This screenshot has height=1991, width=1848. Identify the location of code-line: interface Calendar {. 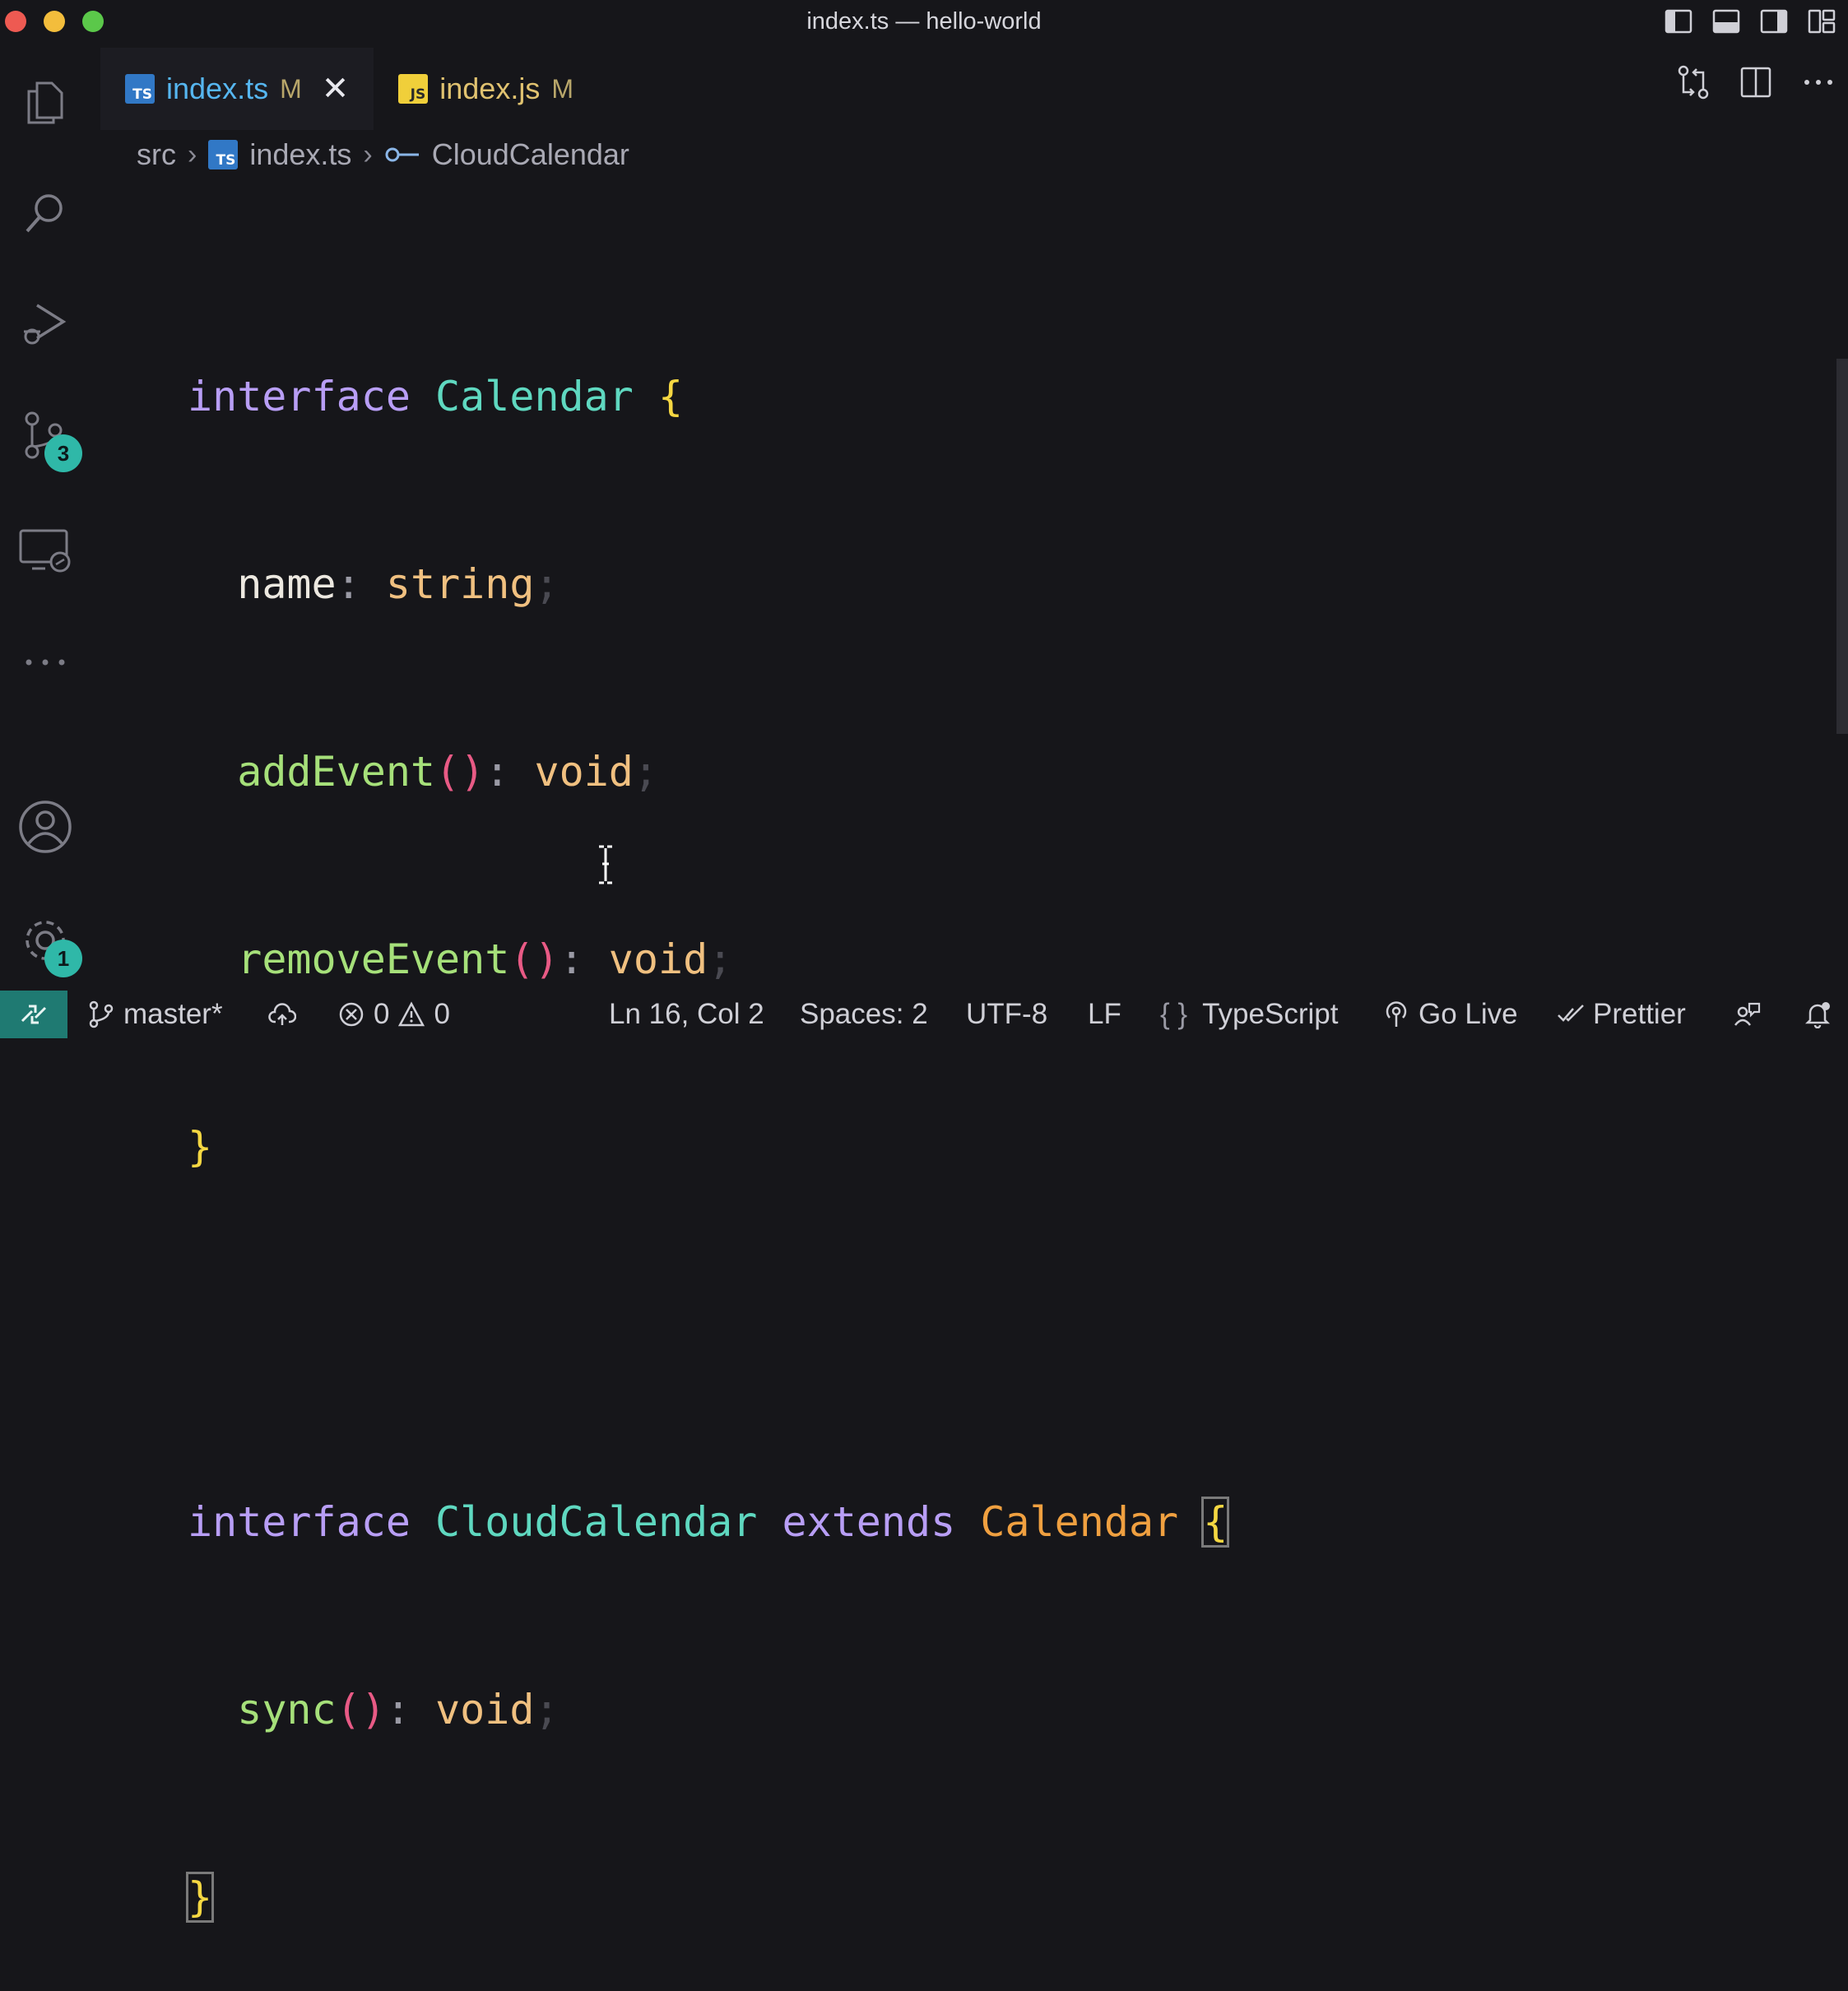
(708, 397).